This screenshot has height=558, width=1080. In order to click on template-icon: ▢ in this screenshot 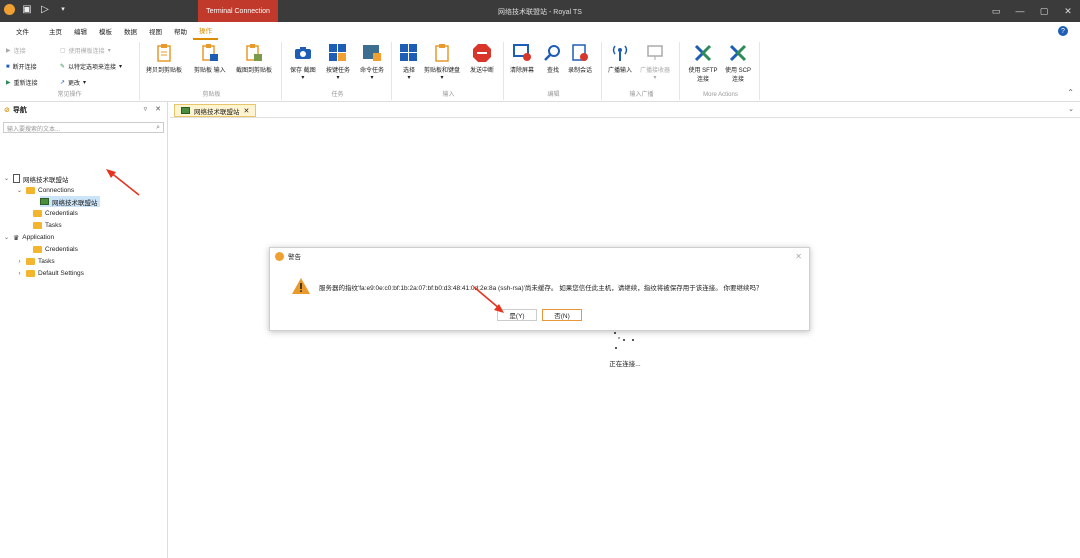, I will do `click(63, 51)`.